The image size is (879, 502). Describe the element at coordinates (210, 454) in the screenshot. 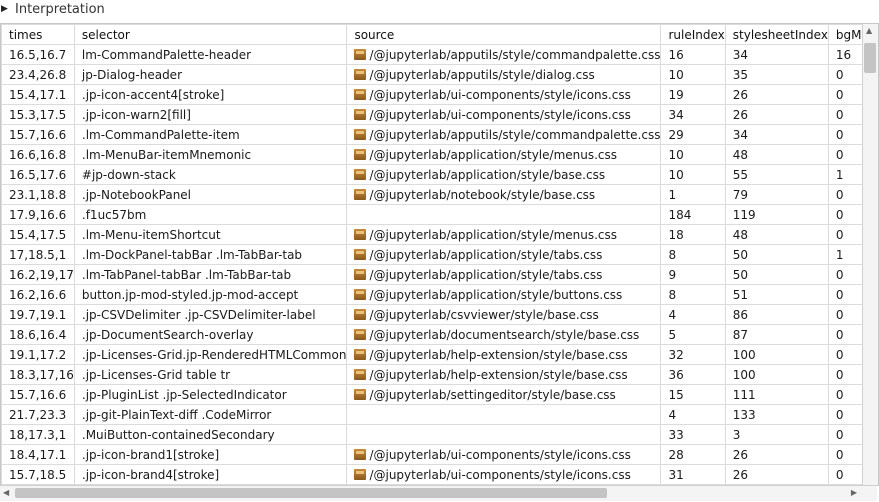

I see `cell-selector: .jp-icon-brand1[stroke]` at that location.